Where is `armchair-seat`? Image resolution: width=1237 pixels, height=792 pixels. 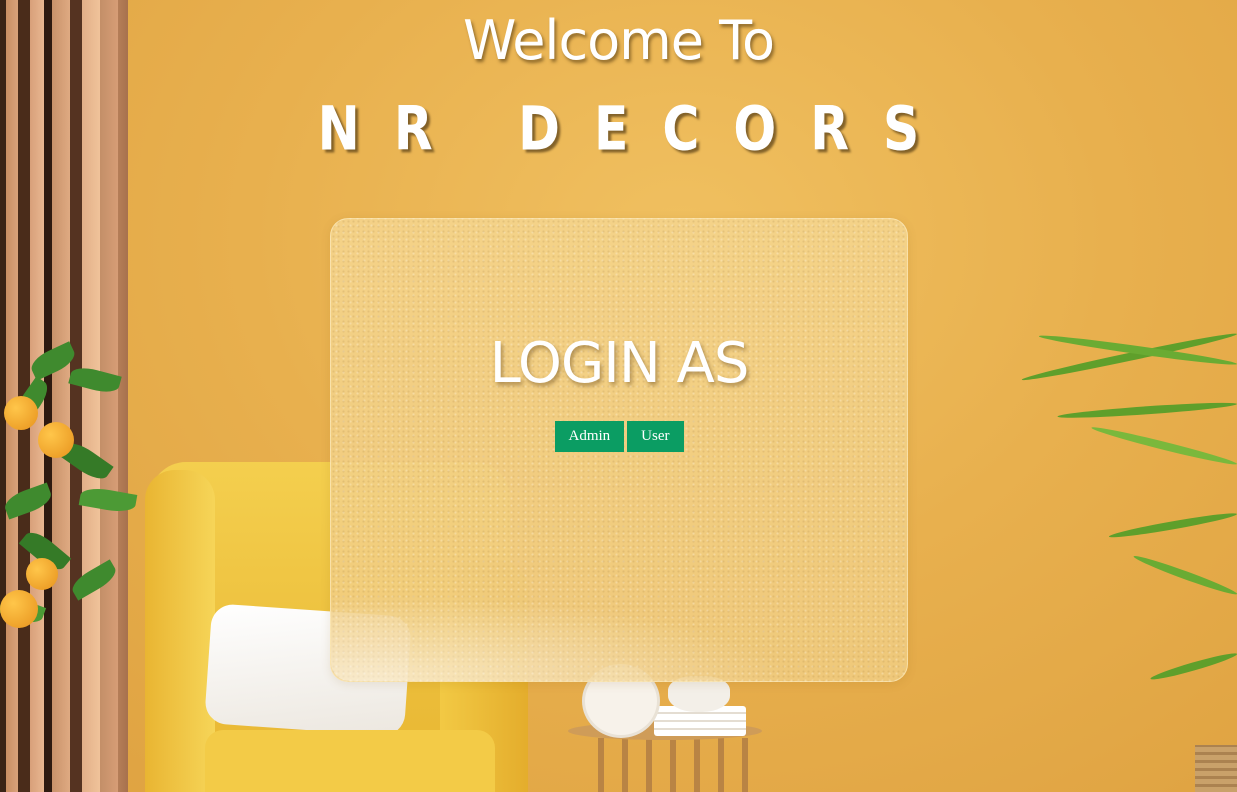
armchair-seat is located at coordinates (350, 761).